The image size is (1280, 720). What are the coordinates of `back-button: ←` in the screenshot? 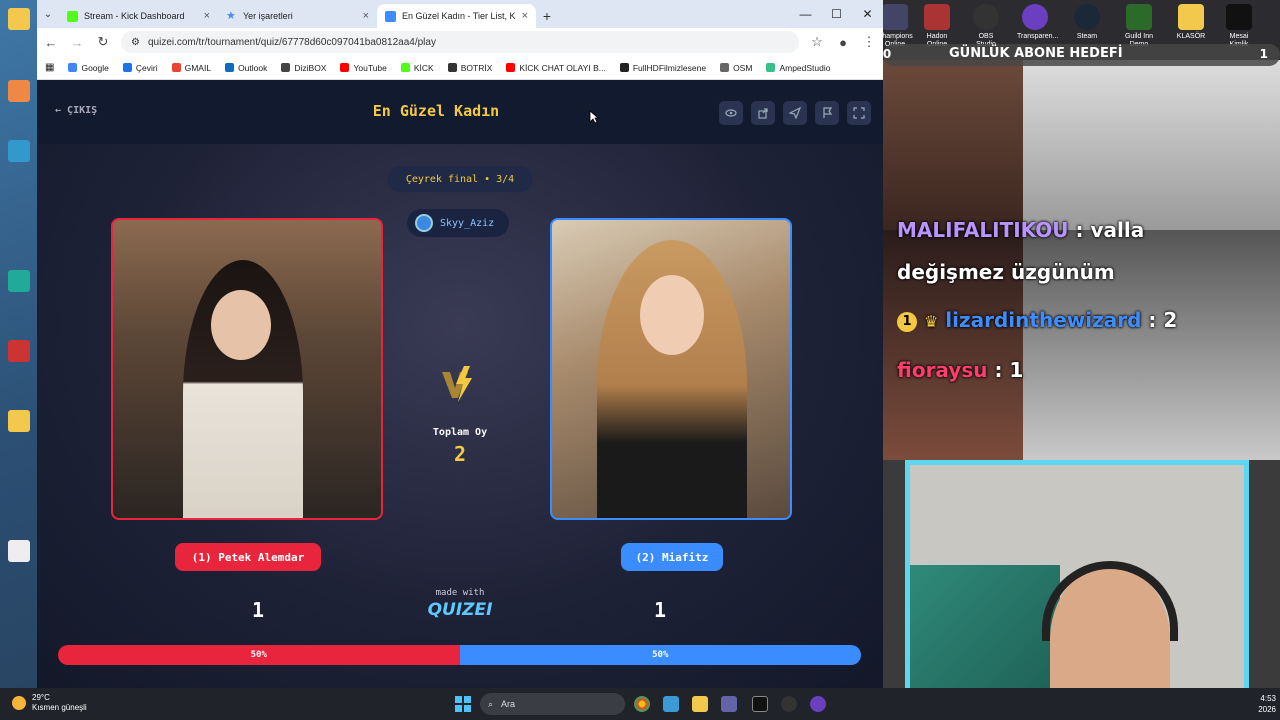 It's located at (51, 42).